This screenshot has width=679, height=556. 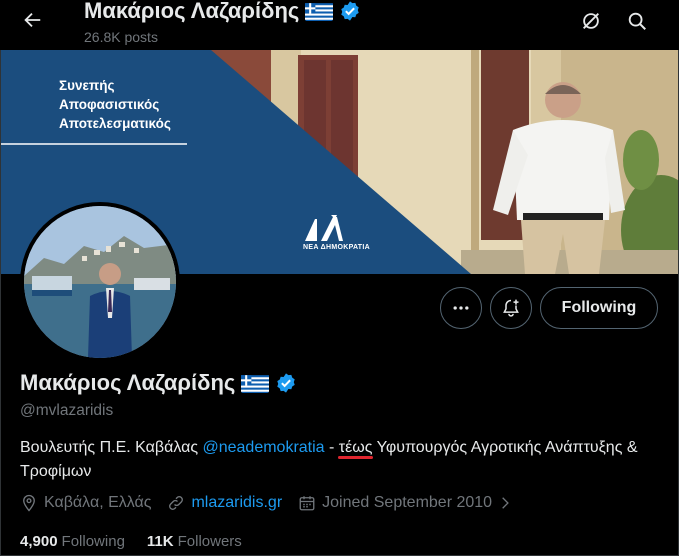 What do you see at coordinates (87, 85) in the screenshot?
I see `banner-slogan-line-1: Συνεπής` at bounding box center [87, 85].